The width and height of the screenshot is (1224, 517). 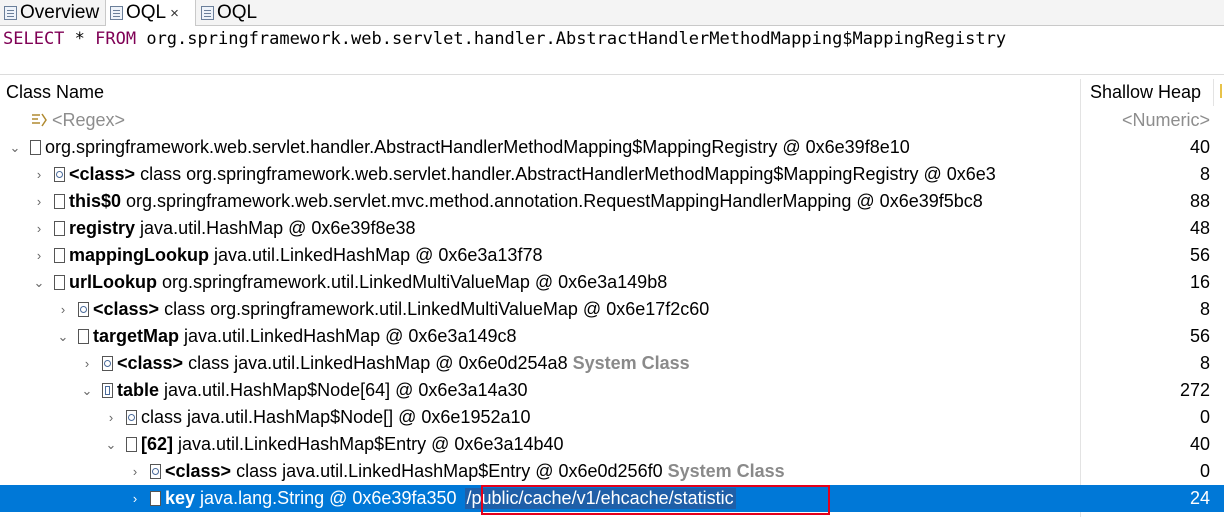 I want to click on query-keyword-select: SELECT, so click(x=34, y=39).